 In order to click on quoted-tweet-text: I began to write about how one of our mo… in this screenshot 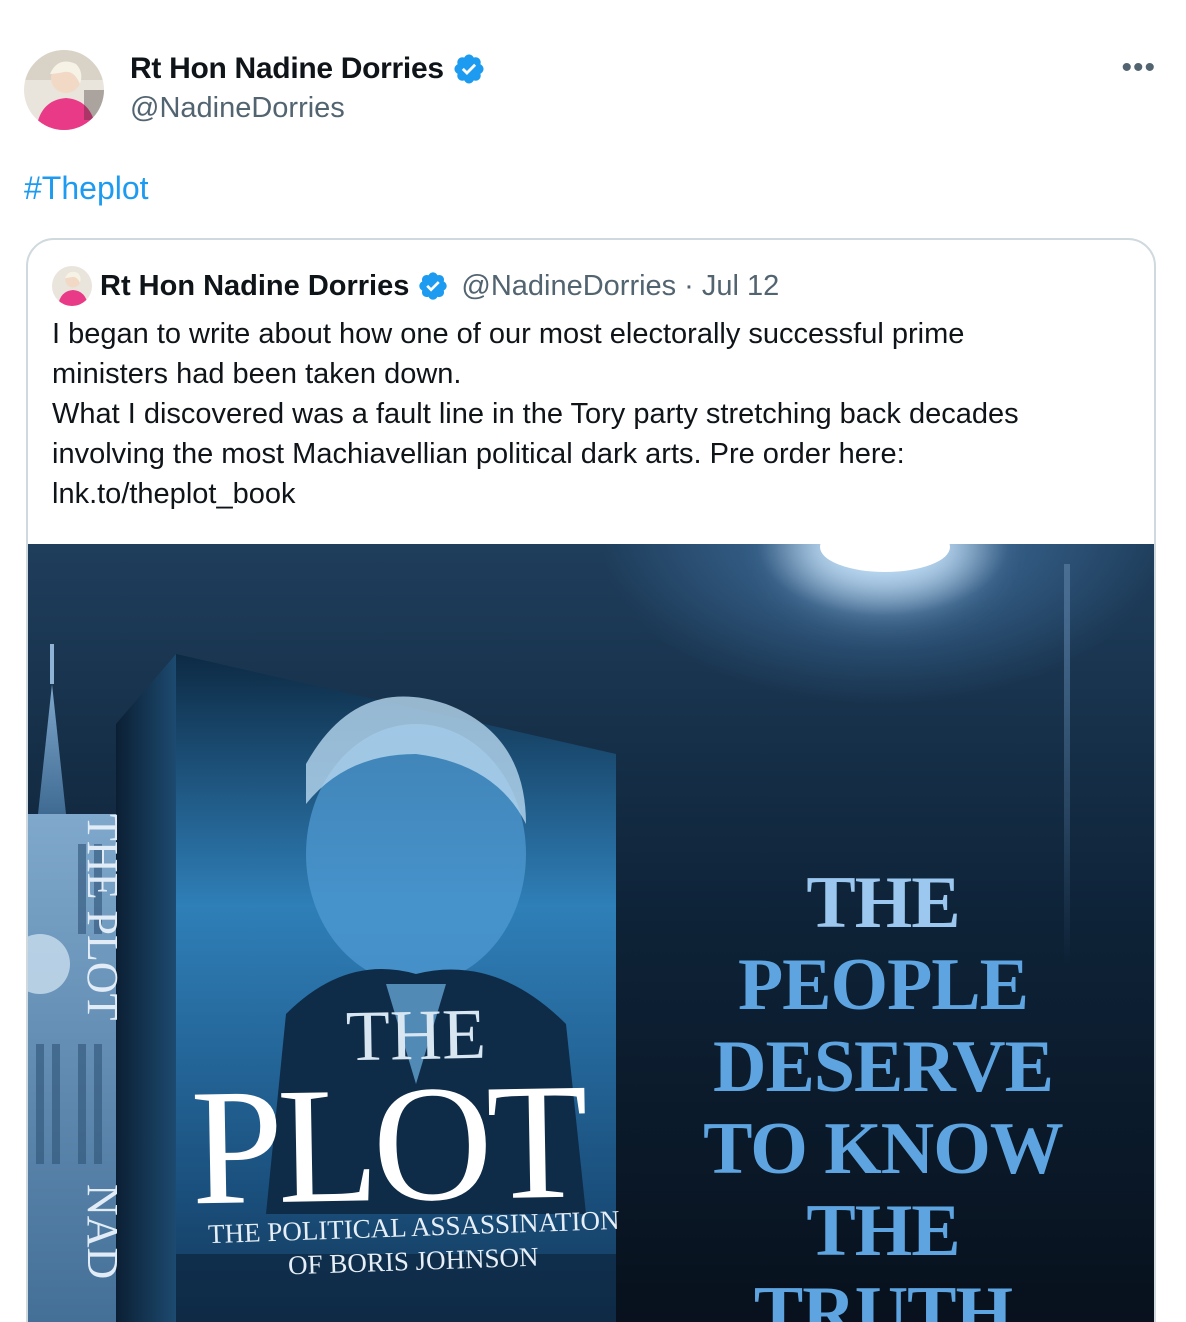, I will do `click(592, 414)`.